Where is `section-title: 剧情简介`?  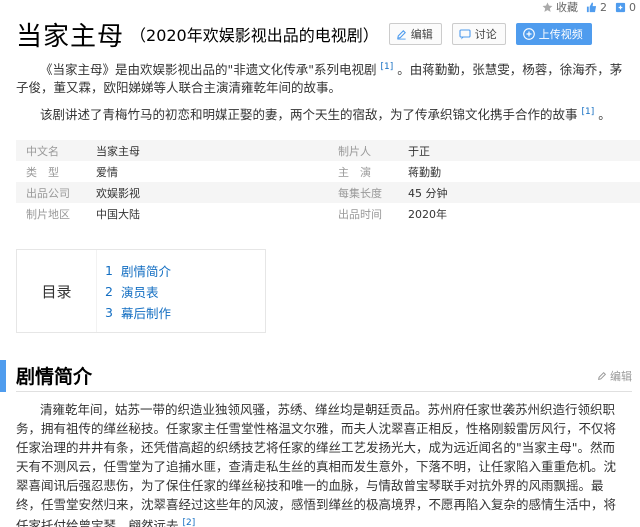 section-title: 剧情简介 is located at coordinates (54, 377).